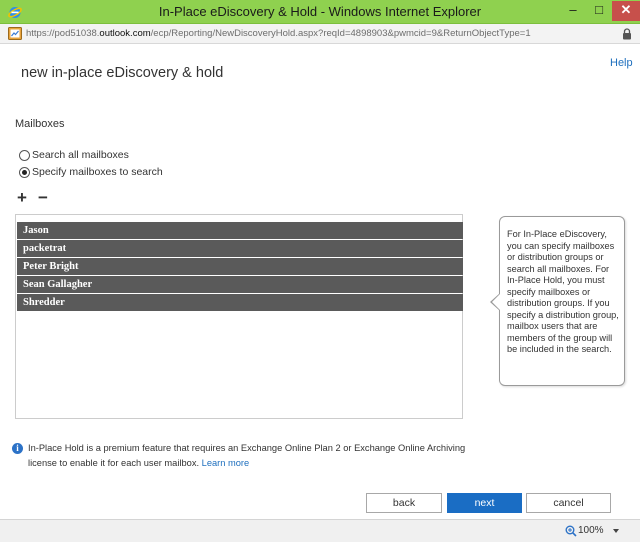  Describe the element at coordinates (240, 230) in the screenshot. I see `mailbox-list-item: Jason` at that location.